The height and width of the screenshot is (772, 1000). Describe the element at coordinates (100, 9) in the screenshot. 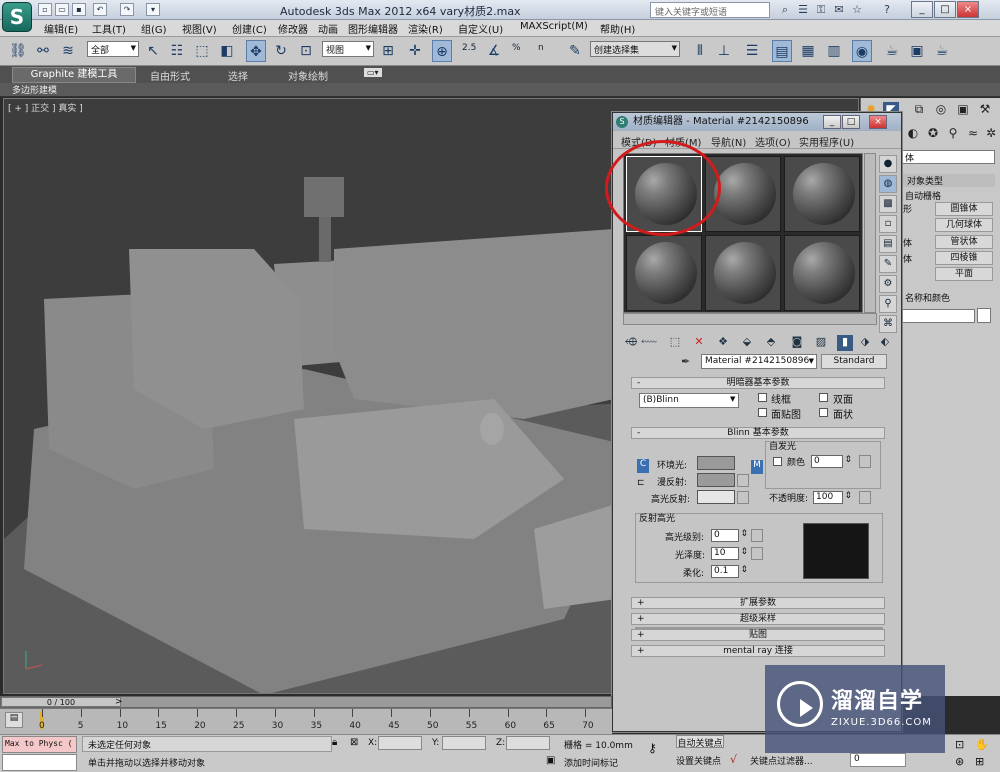

I see `undo-icon: ↶` at that location.